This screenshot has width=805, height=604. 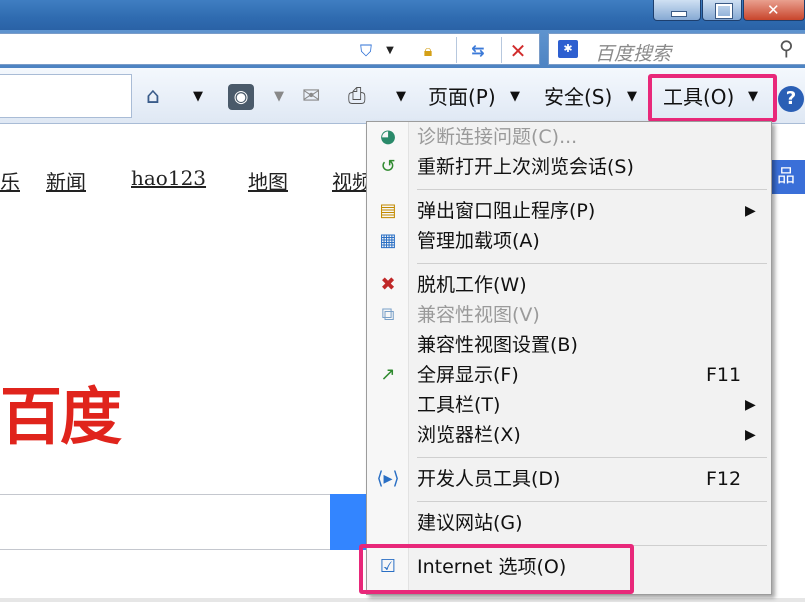 What do you see at coordinates (268, 180) in the screenshot?
I see `nav-link-map: 地图` at bounding box center [268, 180].